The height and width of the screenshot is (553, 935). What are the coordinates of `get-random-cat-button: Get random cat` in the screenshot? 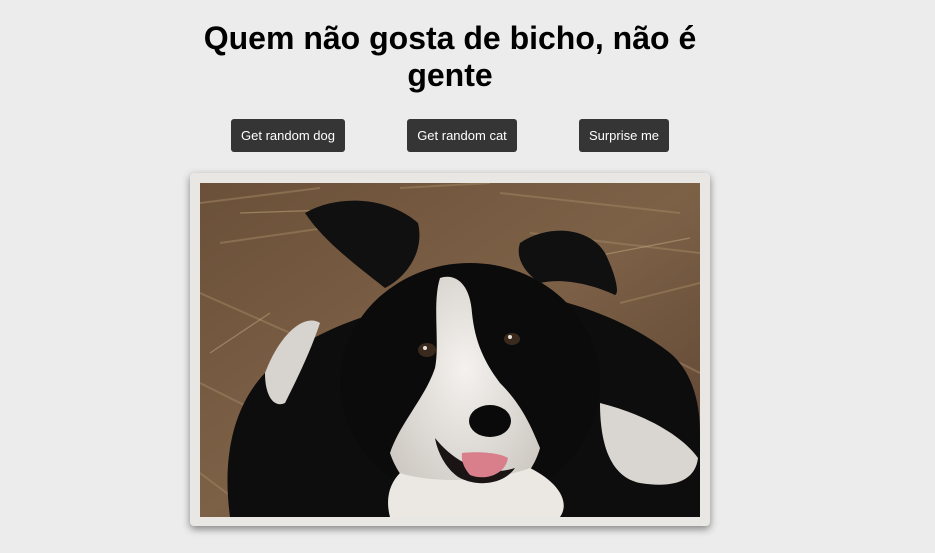 It's located at (462, 135).